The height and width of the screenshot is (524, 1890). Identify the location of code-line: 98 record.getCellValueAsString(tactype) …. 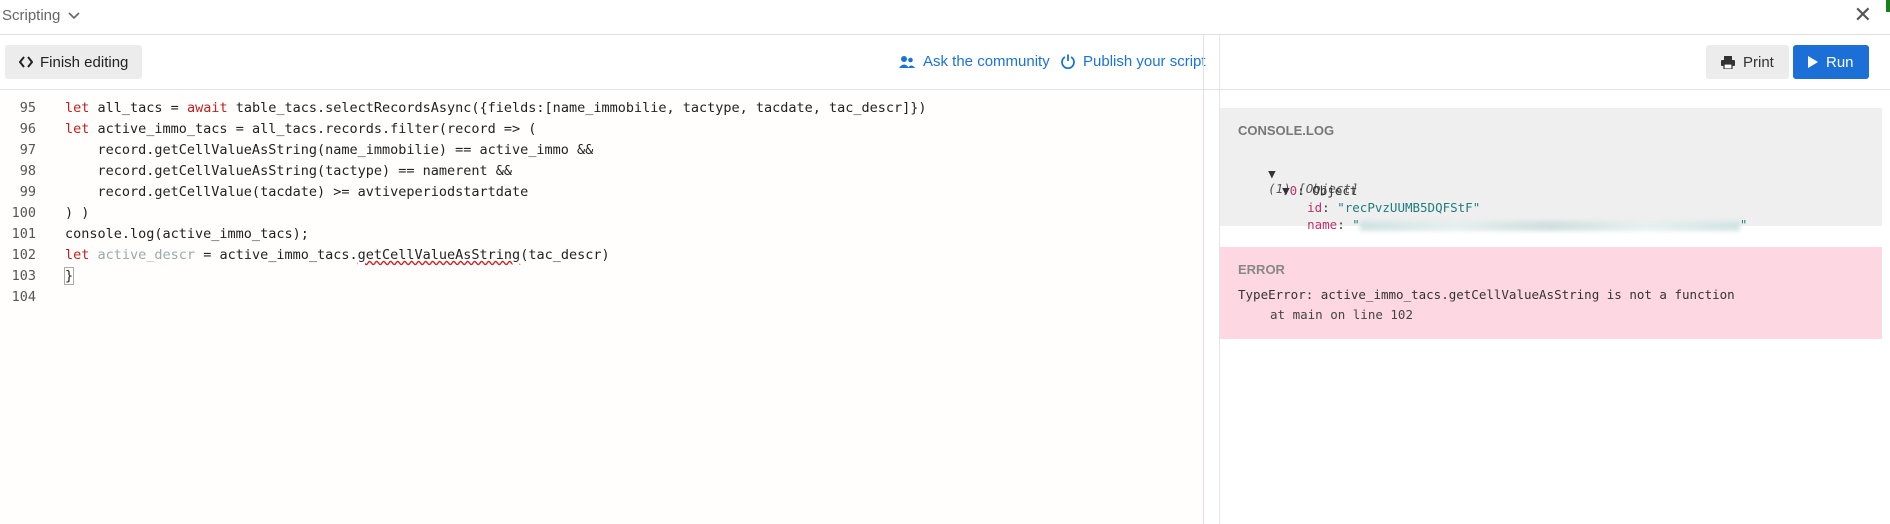
(601, 171).